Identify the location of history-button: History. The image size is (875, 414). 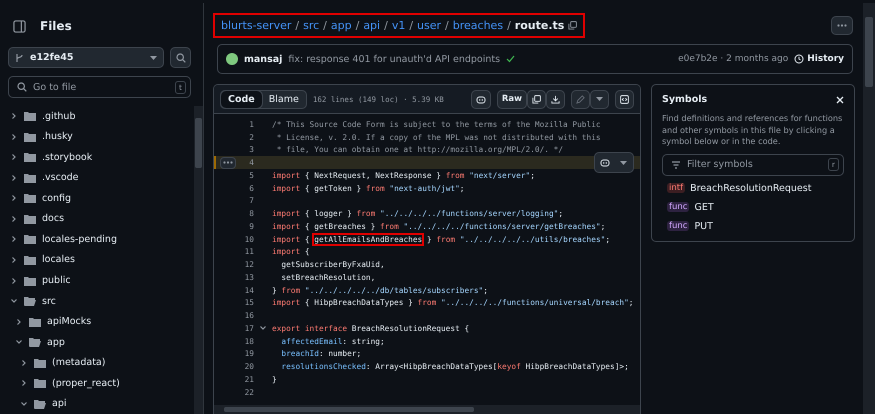
(819, 59).